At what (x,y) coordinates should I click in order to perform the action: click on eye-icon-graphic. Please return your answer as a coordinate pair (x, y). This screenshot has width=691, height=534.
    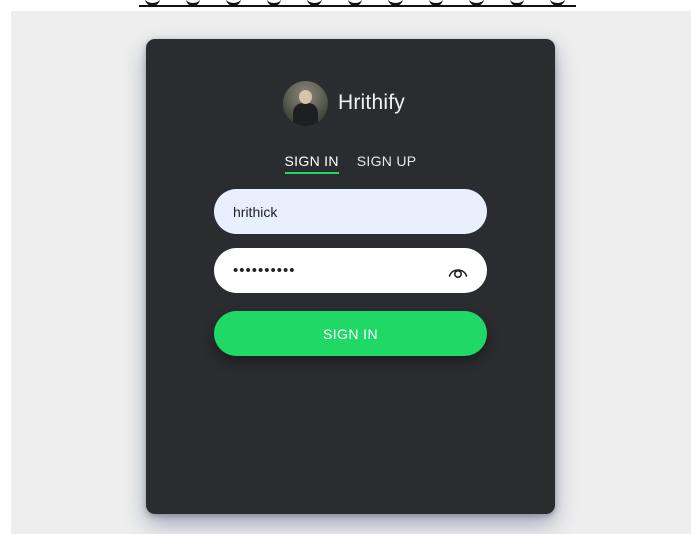
    Looking at the image, I should click on (458, 273).